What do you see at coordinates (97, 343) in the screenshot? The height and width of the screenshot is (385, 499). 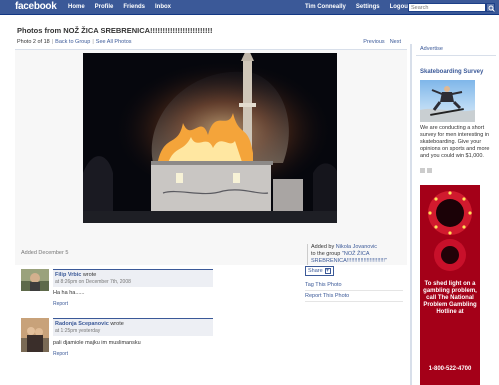 I see `comment-text: pali djamiole majku im muslimansku` at bounding box center [97, 343].